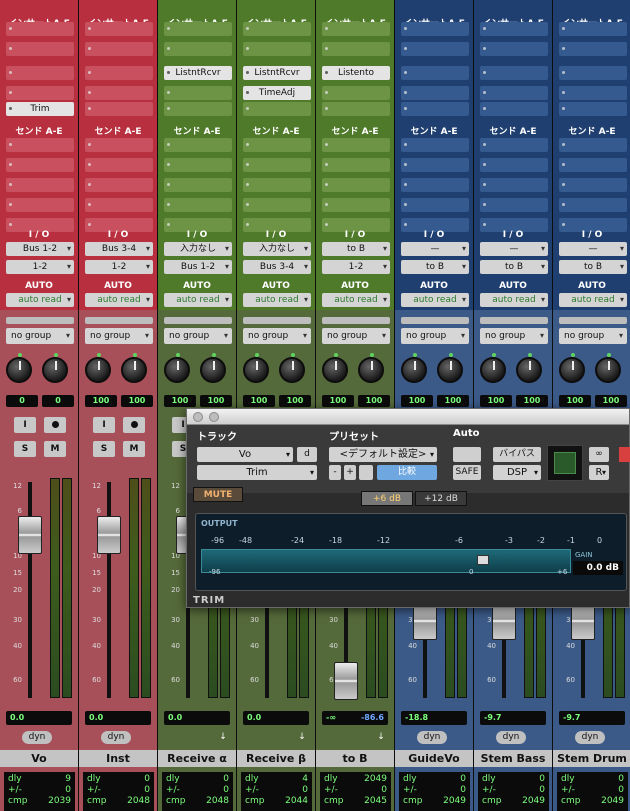  I want to click on gain-slider-handle, so click(483, 560).